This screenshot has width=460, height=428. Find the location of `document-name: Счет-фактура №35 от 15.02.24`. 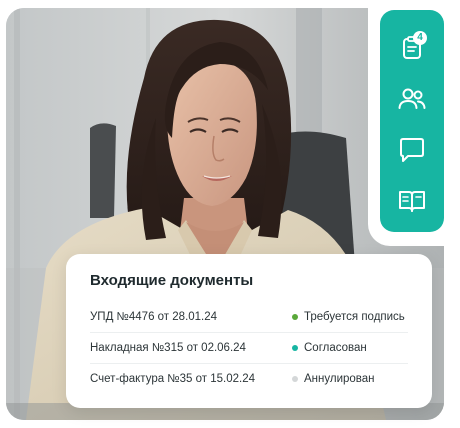

document-name: Счет-фактура №35 от 15.02.24 is located at coordinates (172, 379).